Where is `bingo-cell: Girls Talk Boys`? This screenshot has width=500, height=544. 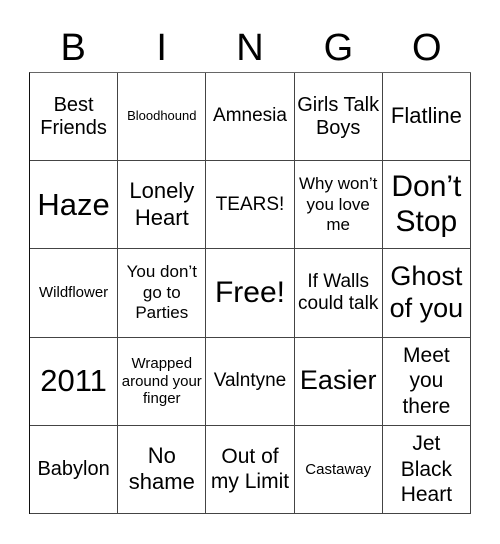
bingo-cell: Girls Talk Boys is located at coordinates (338, 117).